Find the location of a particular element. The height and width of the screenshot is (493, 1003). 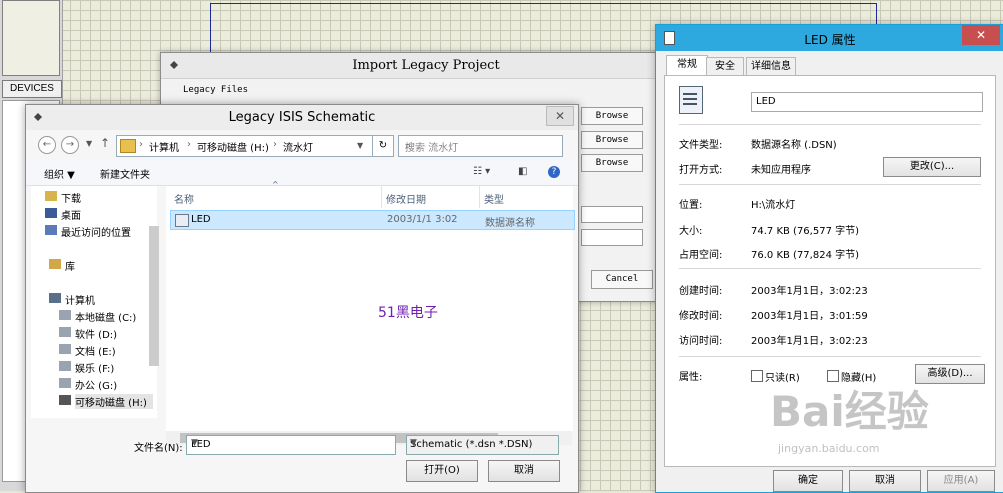

sidebar-item-libraries: 库 is located at coordinates (62, 265).